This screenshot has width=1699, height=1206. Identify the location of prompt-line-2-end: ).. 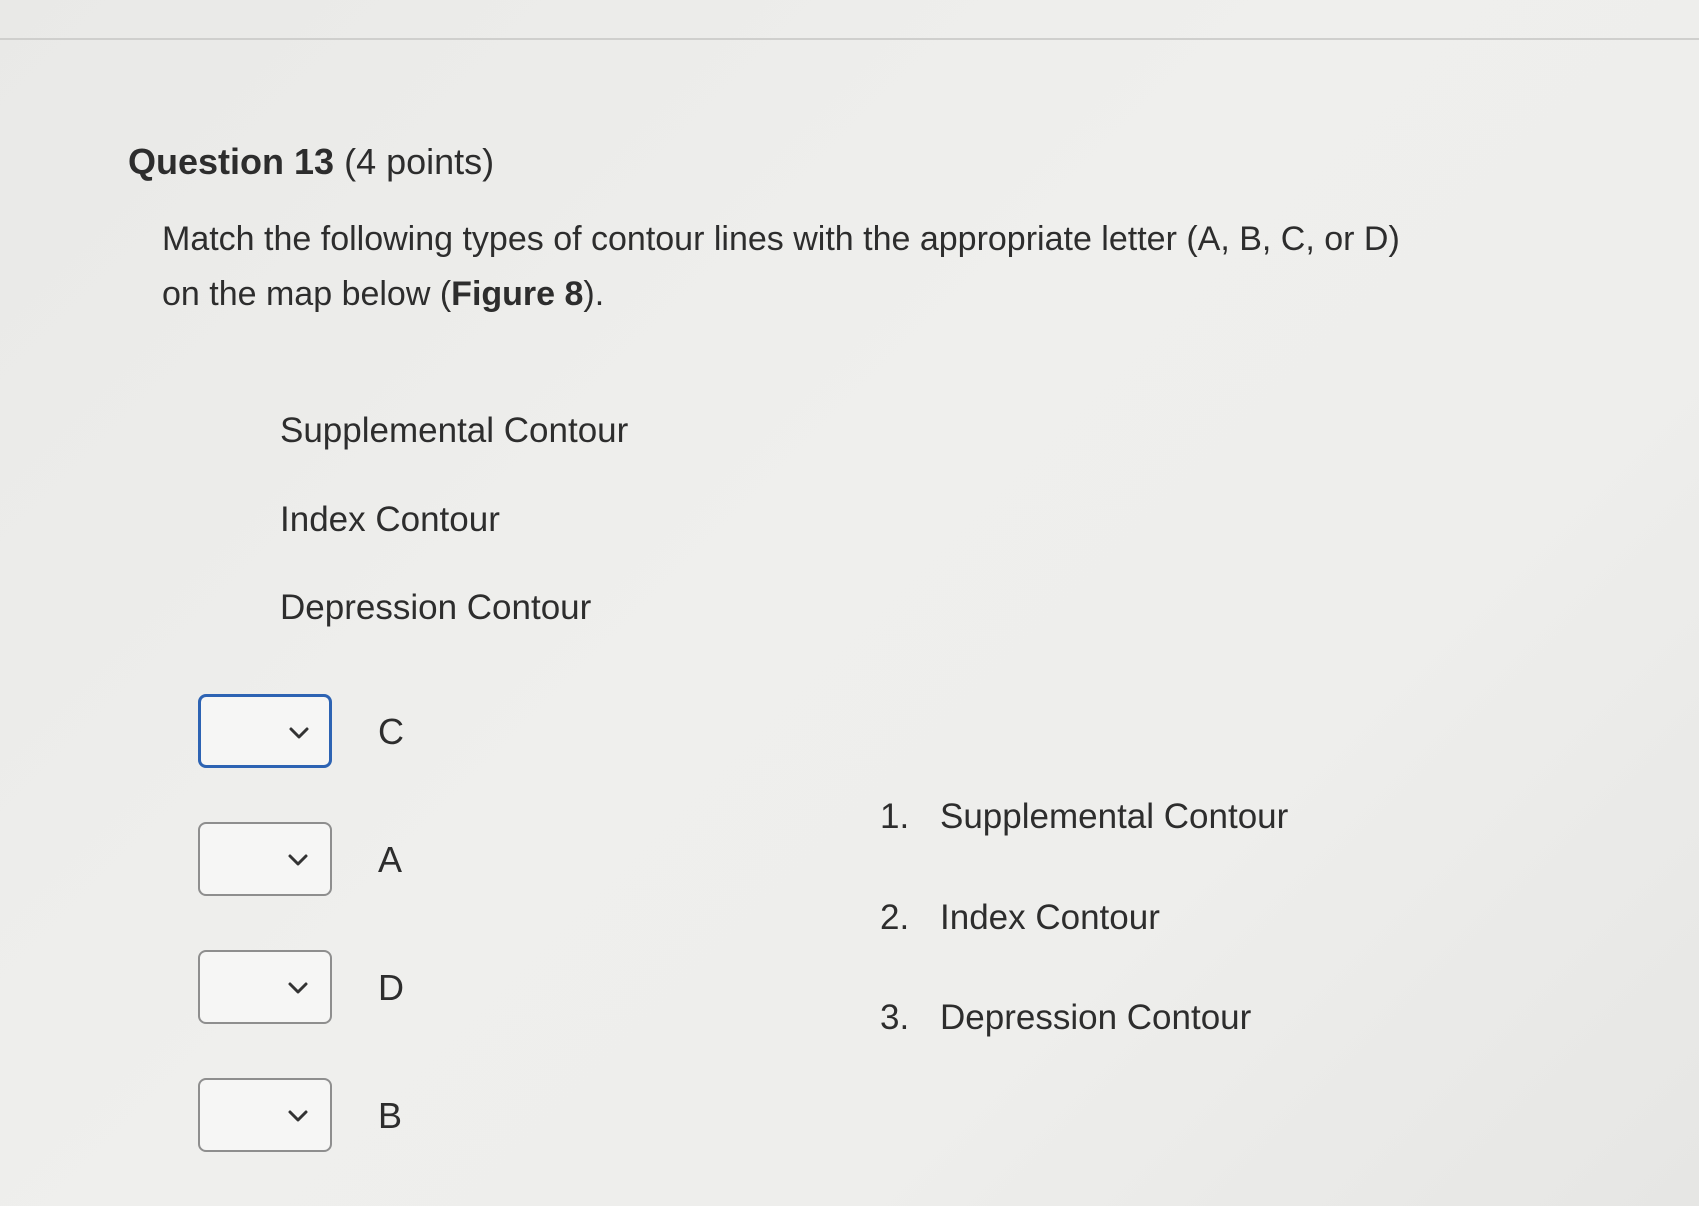
(594, 294).